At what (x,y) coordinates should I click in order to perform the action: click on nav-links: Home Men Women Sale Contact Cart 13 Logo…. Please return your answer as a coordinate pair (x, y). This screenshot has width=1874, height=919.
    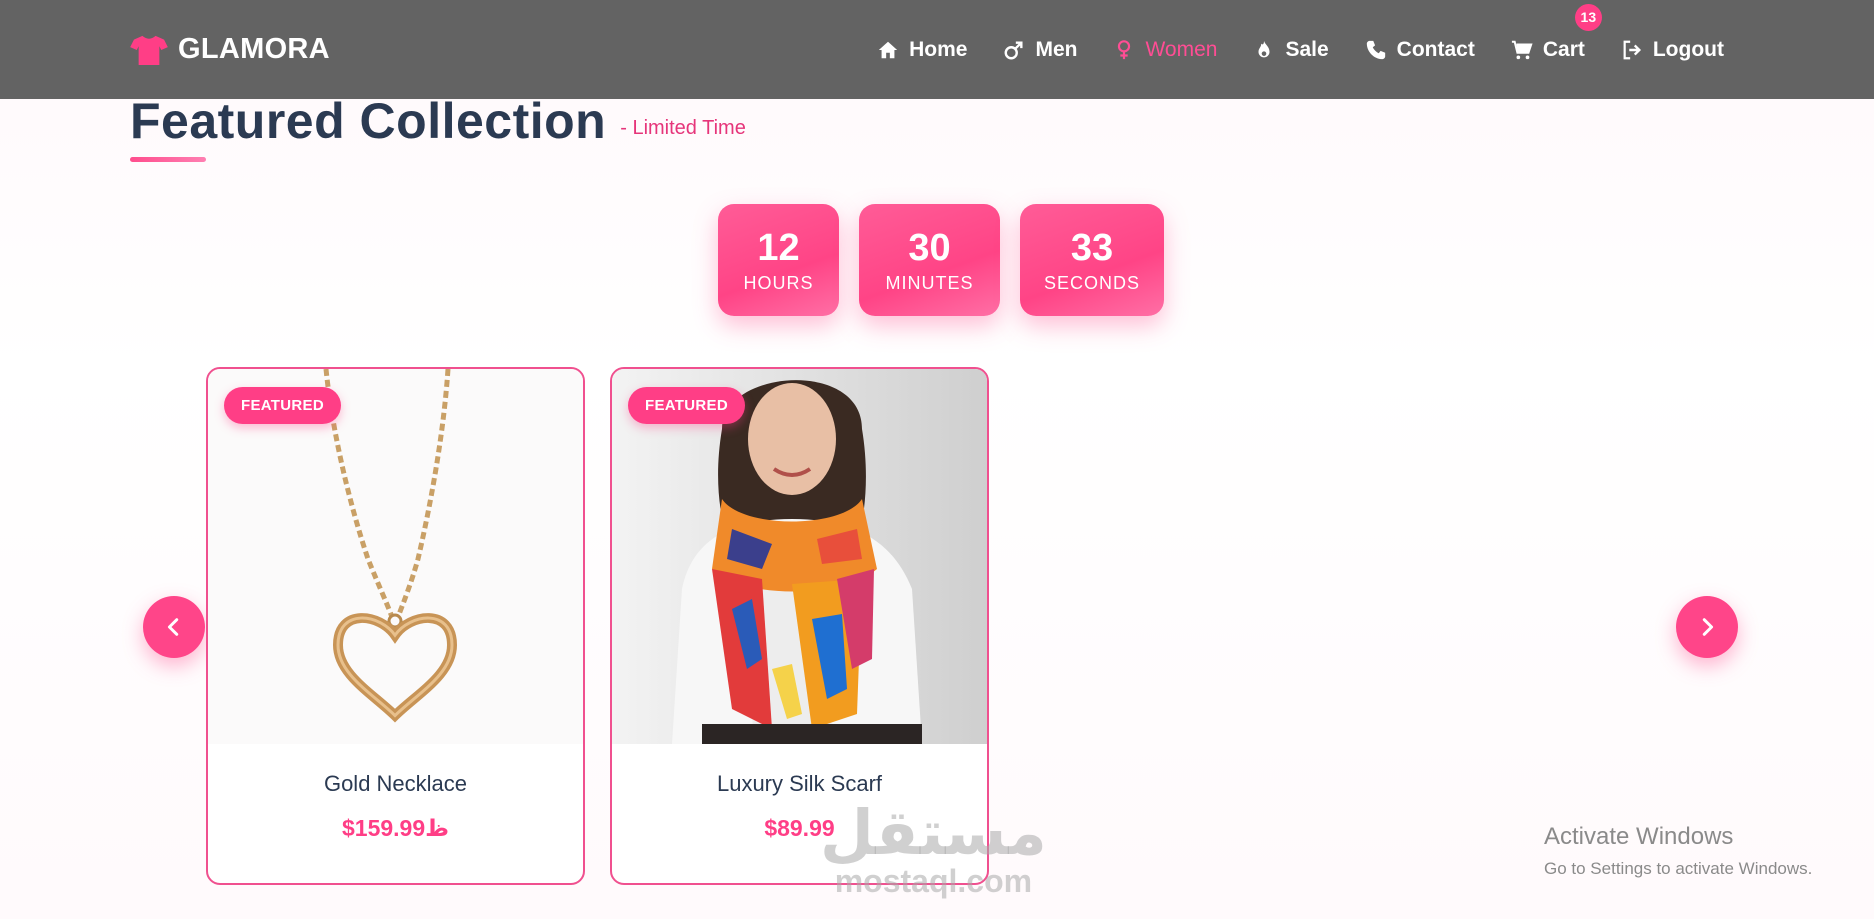
    Looking at the image, I should click on (1300, 32).